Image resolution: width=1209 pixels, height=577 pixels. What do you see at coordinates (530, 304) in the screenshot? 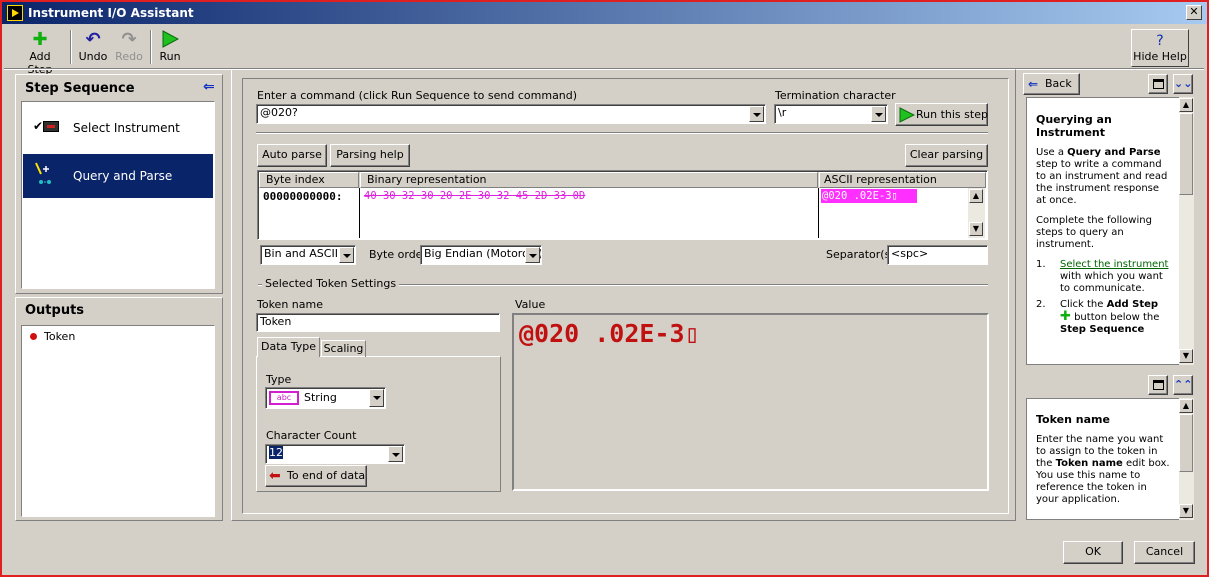
I see `value-label: Value` at bounding box center [530, 304].